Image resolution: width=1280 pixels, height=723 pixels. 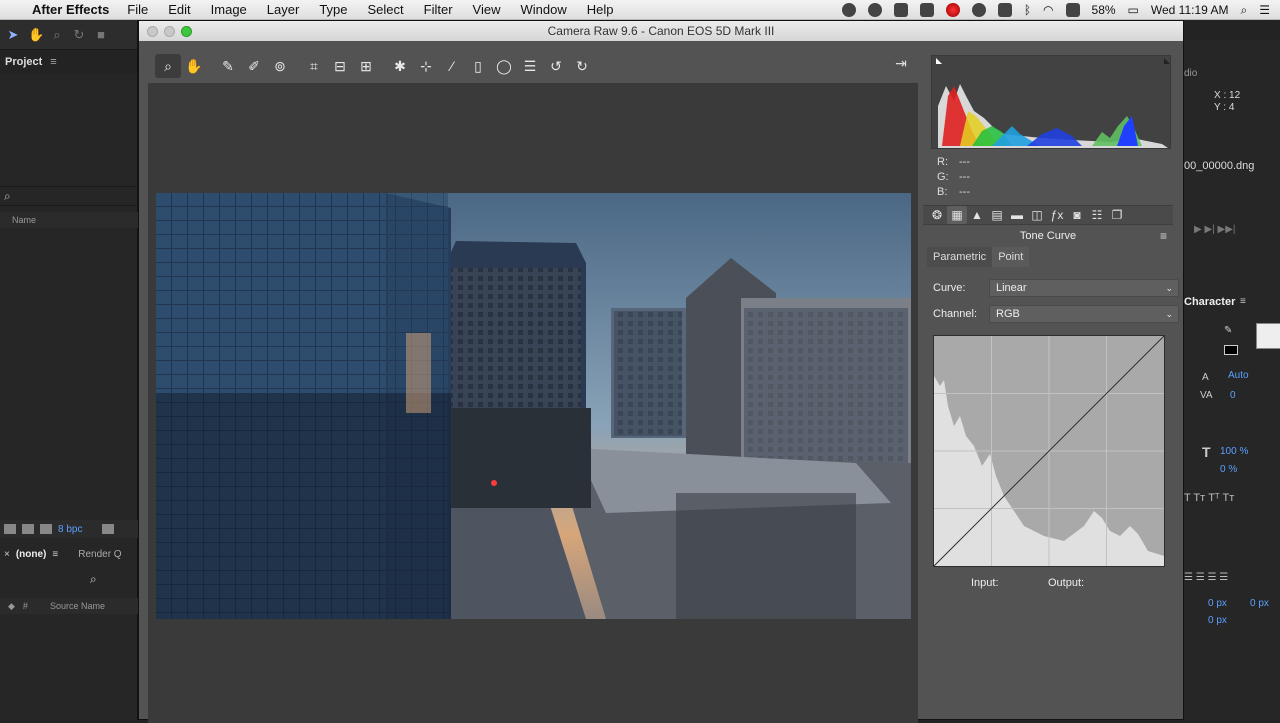 What do you see at coordinates (937, 215) in the screenshot?
I see `basic-panel-icon: ❂` at bounding box center [937, 215].